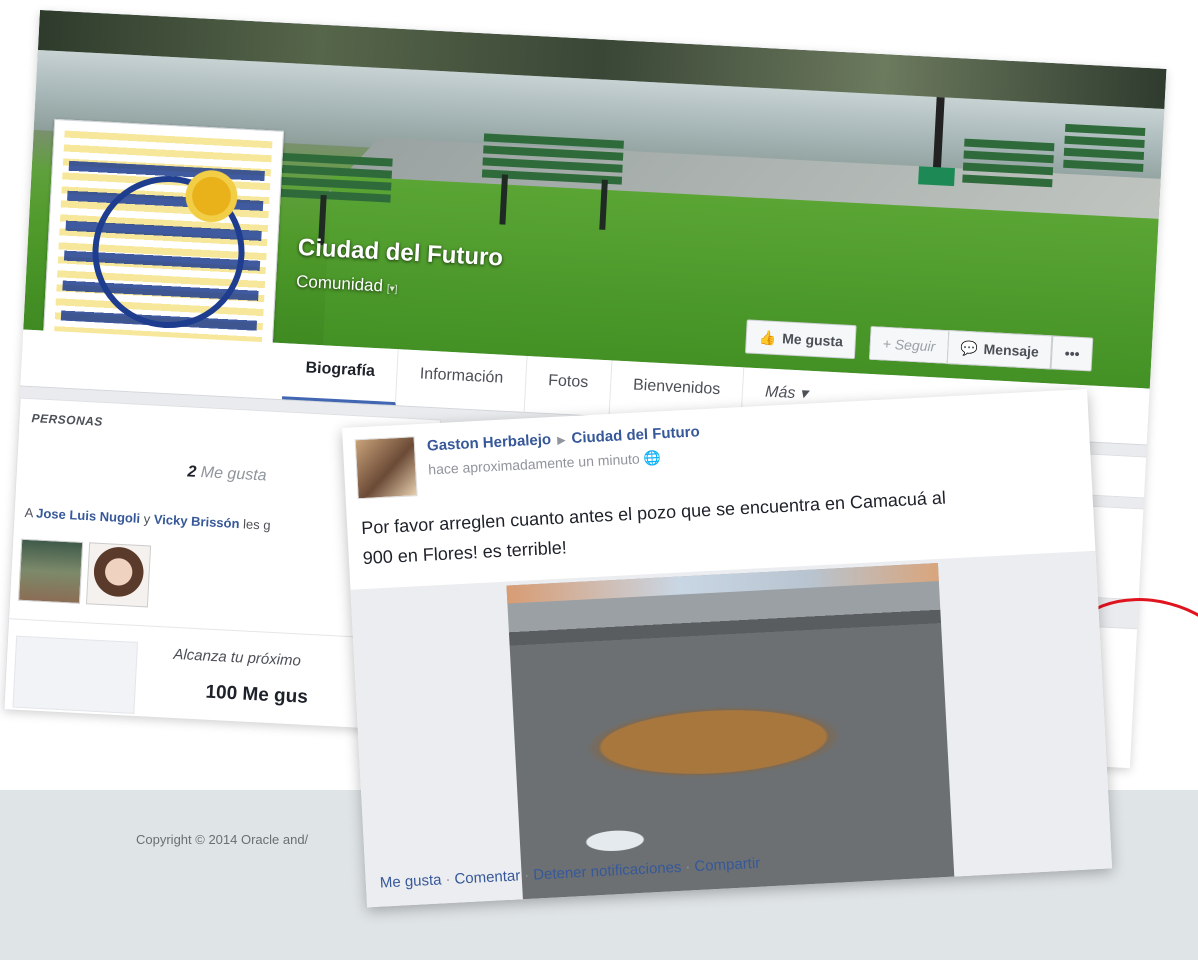  I want to click on lamp-base, so click(936, 176).